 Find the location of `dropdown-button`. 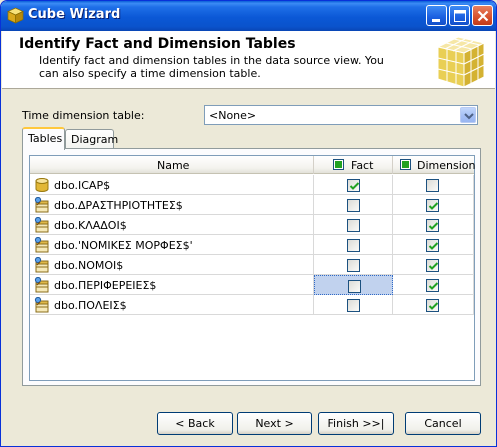

dropdown-button is located at coordinates (468, 115).